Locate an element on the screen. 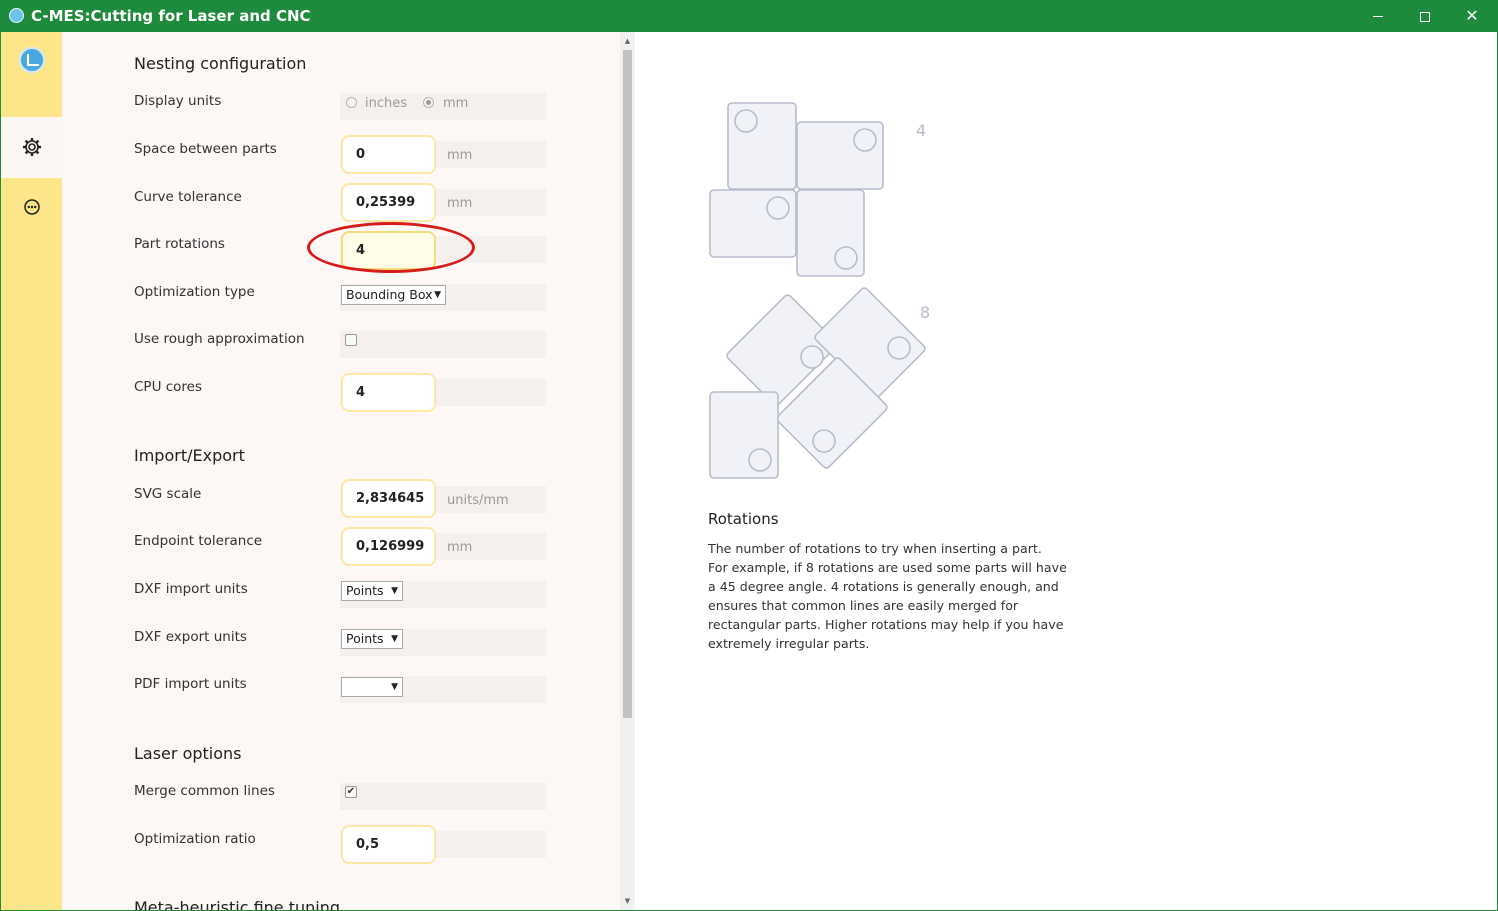  laser-options-heading: Laser options is located at coordinates (188, 753).